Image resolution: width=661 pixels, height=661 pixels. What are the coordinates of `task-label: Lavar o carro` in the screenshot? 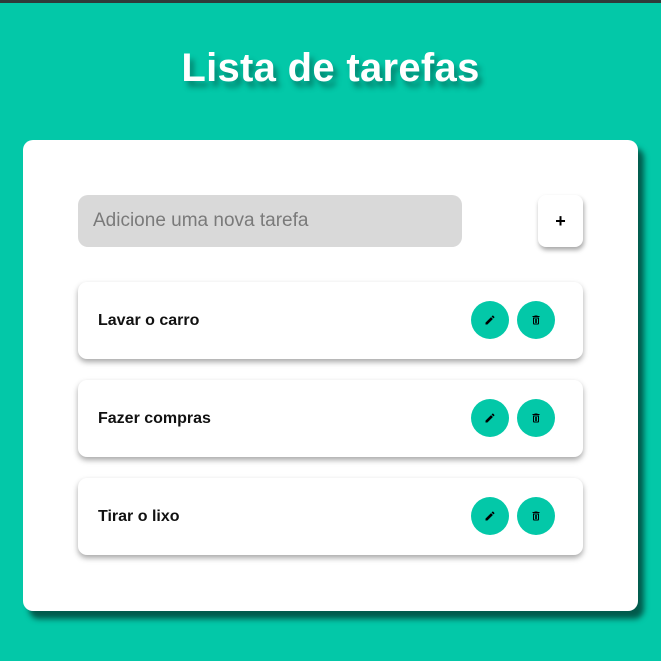 It's located at (149, 320).